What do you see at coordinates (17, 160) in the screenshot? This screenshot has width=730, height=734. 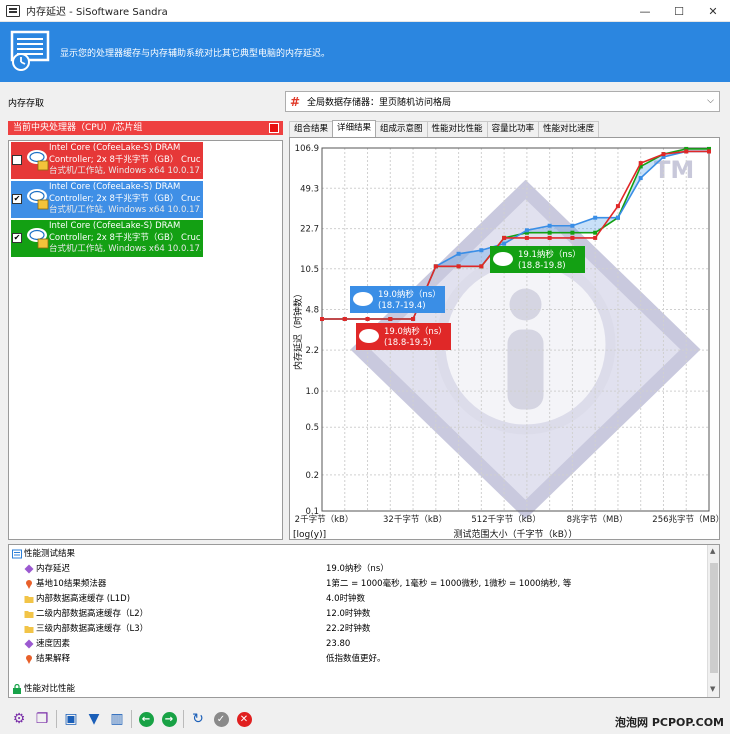 I see `device-checkbox` at bounding box center [17, 160].